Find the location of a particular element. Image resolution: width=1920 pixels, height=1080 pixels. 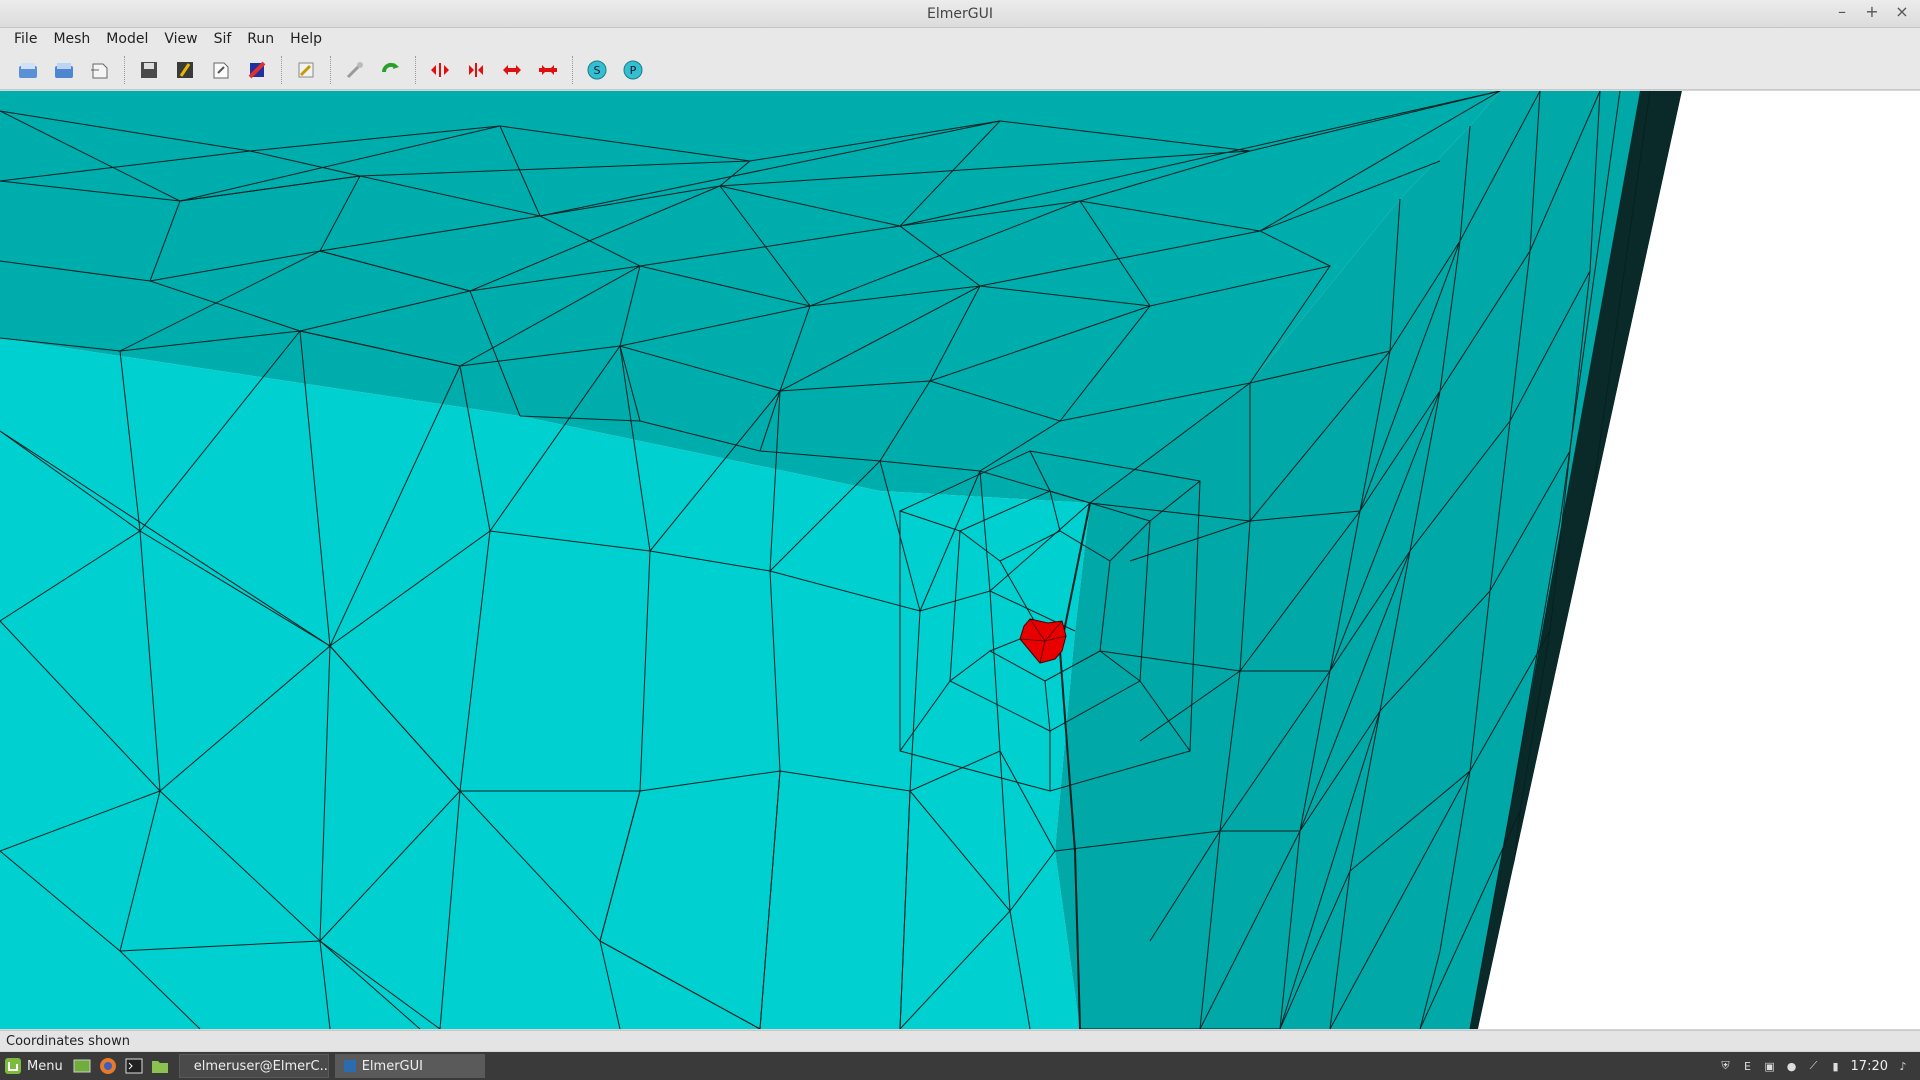

start-menu-label: Menu is located at coordinates (45, 1066).